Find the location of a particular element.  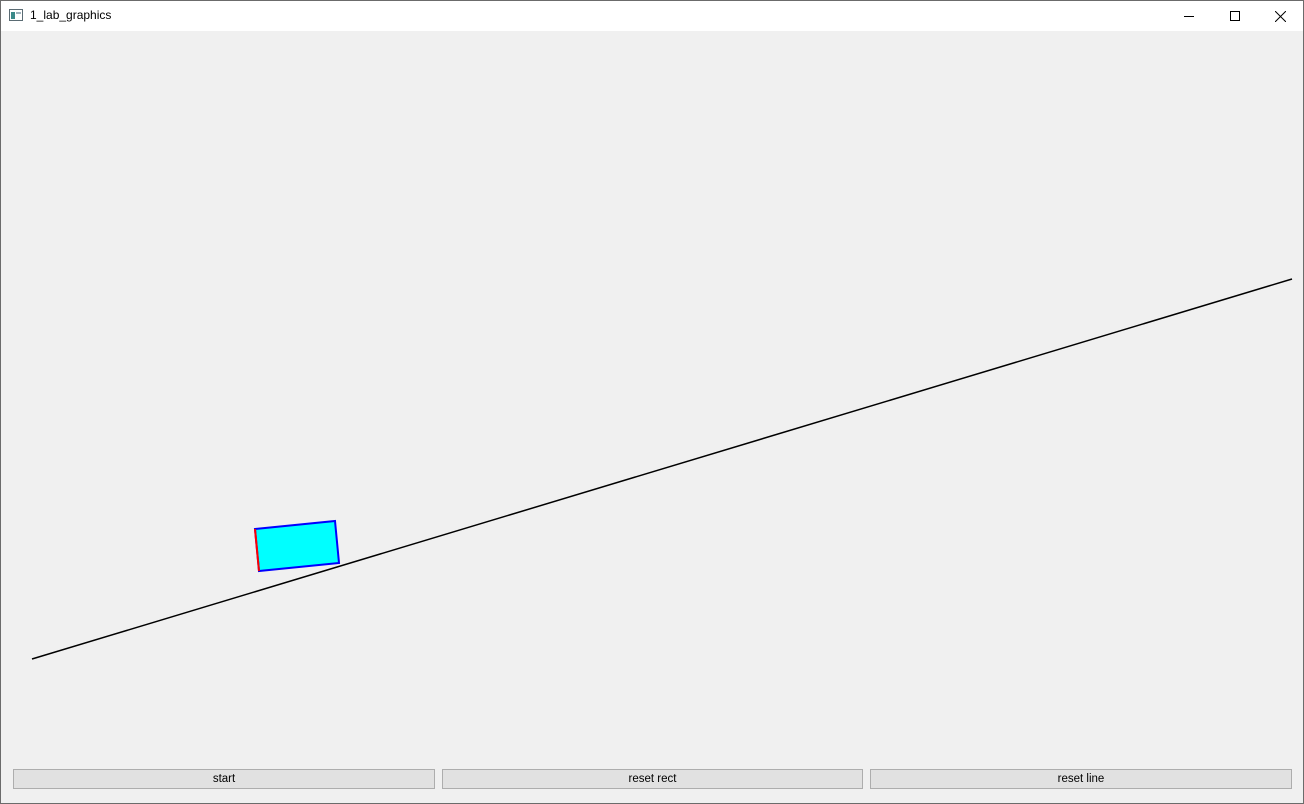

close-button is located at coordinates (1280, 16).